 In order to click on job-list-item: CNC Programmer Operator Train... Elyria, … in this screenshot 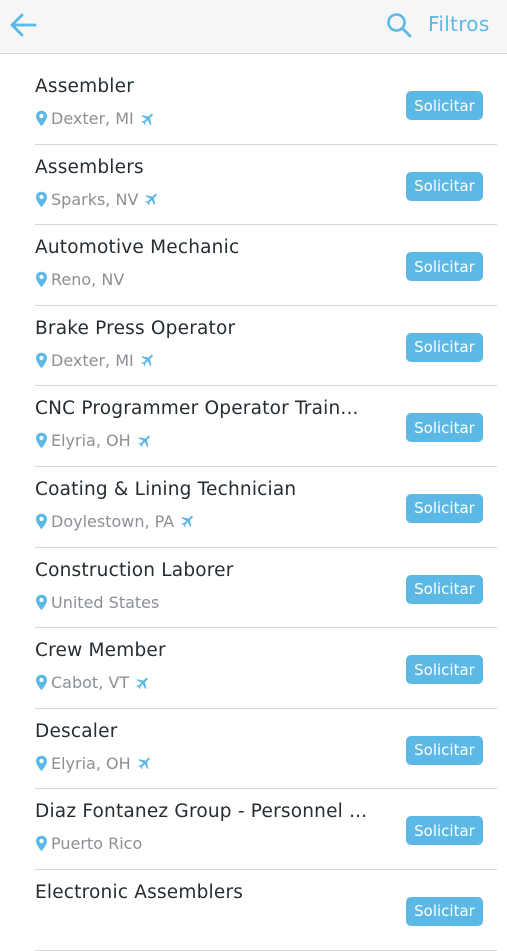, I will do `click(266, 426)`.